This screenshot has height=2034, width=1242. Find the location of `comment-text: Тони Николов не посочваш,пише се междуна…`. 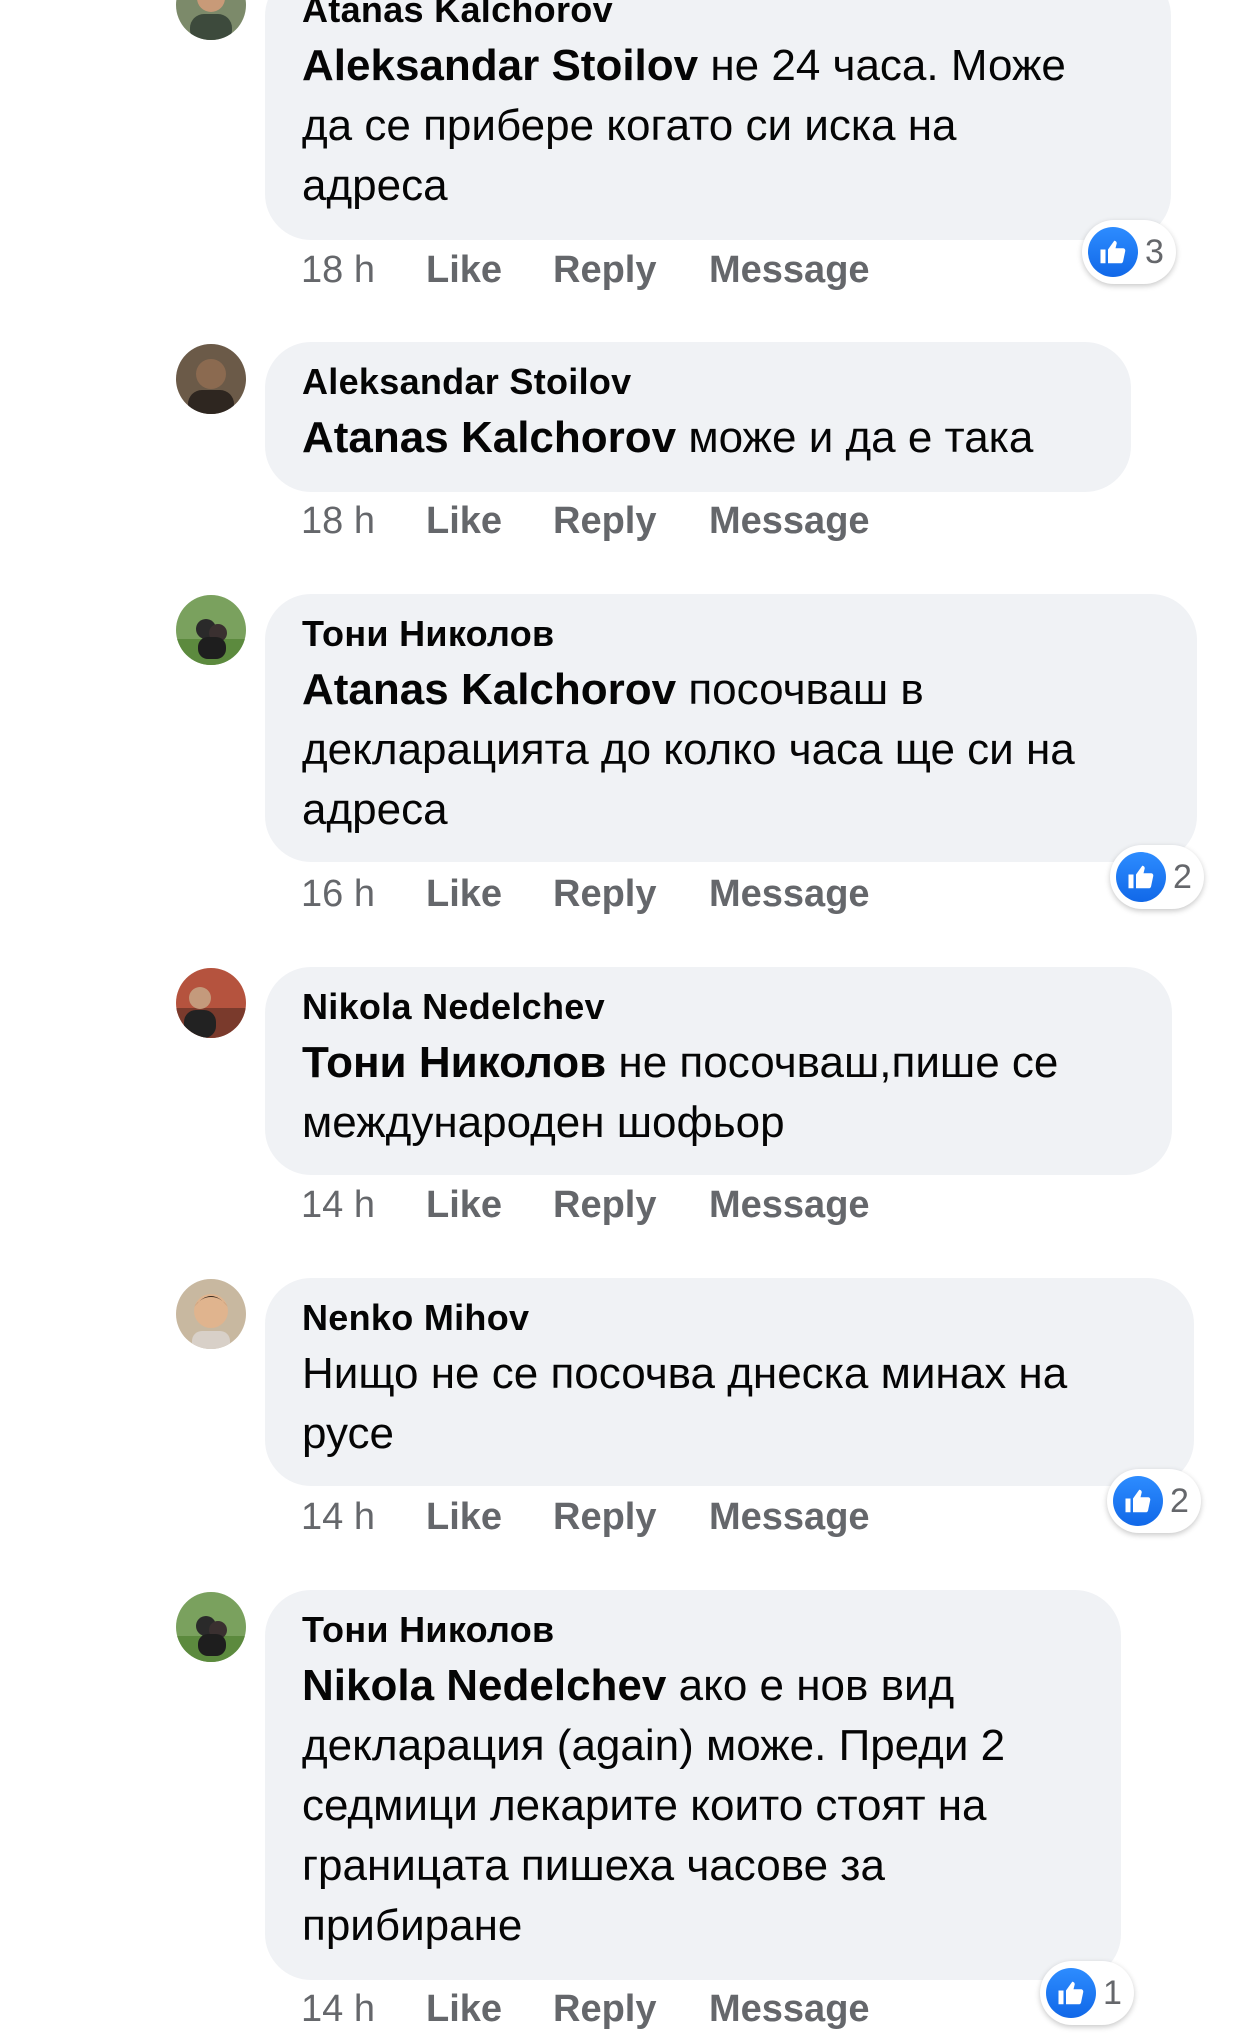

comment-text: Тони Николов не посочваш,пише се междуна… is located at coordinates (719, 1093).